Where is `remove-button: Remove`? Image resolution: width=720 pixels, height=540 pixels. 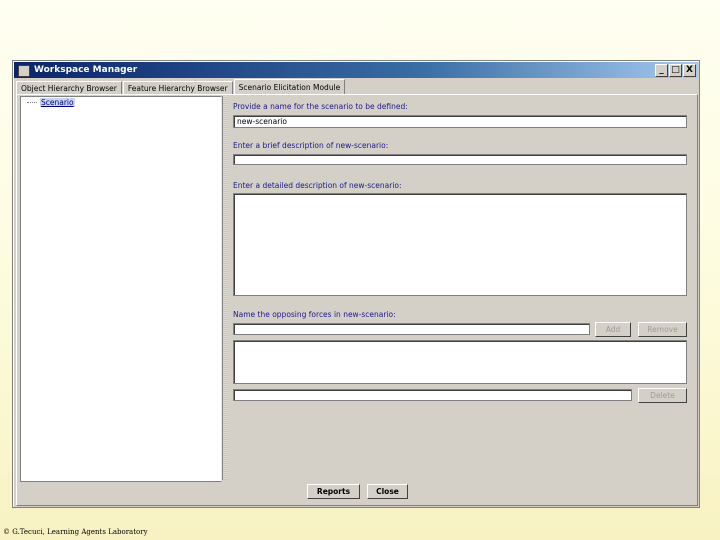 remove-button: Remove is located at coordinates (662, 329).